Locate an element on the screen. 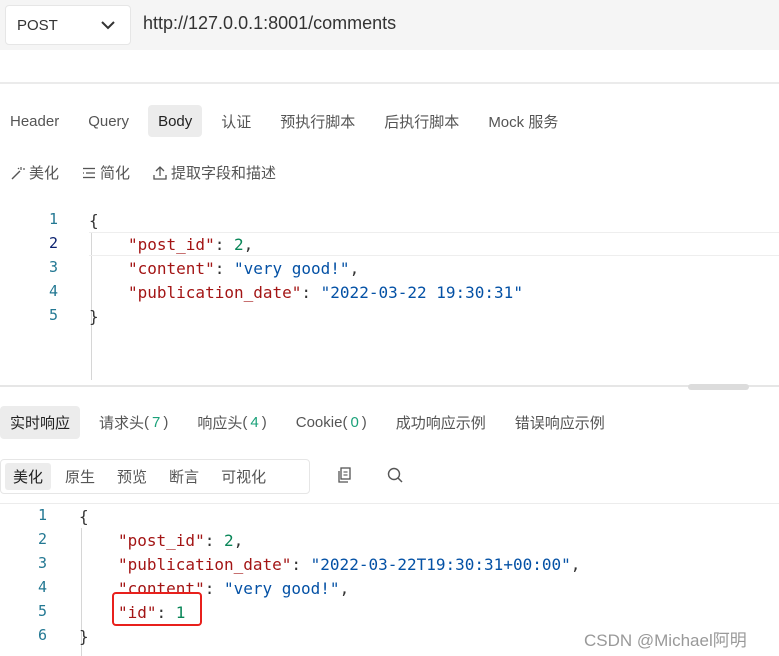 The height and width of the screenshot is (656, 779). request-bar: POST http://127.0.0.1:8001/comments is located at coordinates (389, 25).